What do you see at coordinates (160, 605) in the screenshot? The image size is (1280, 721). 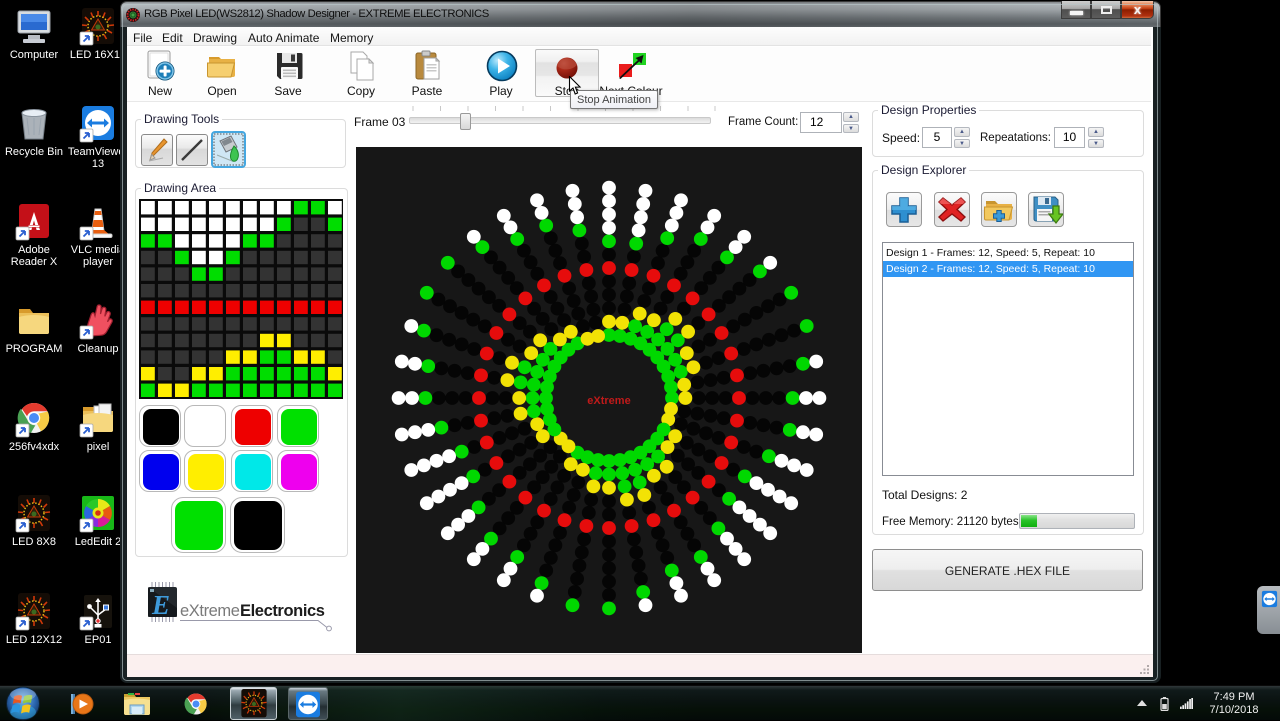 I see `svg-text: E` at bounding box center [160, 605].